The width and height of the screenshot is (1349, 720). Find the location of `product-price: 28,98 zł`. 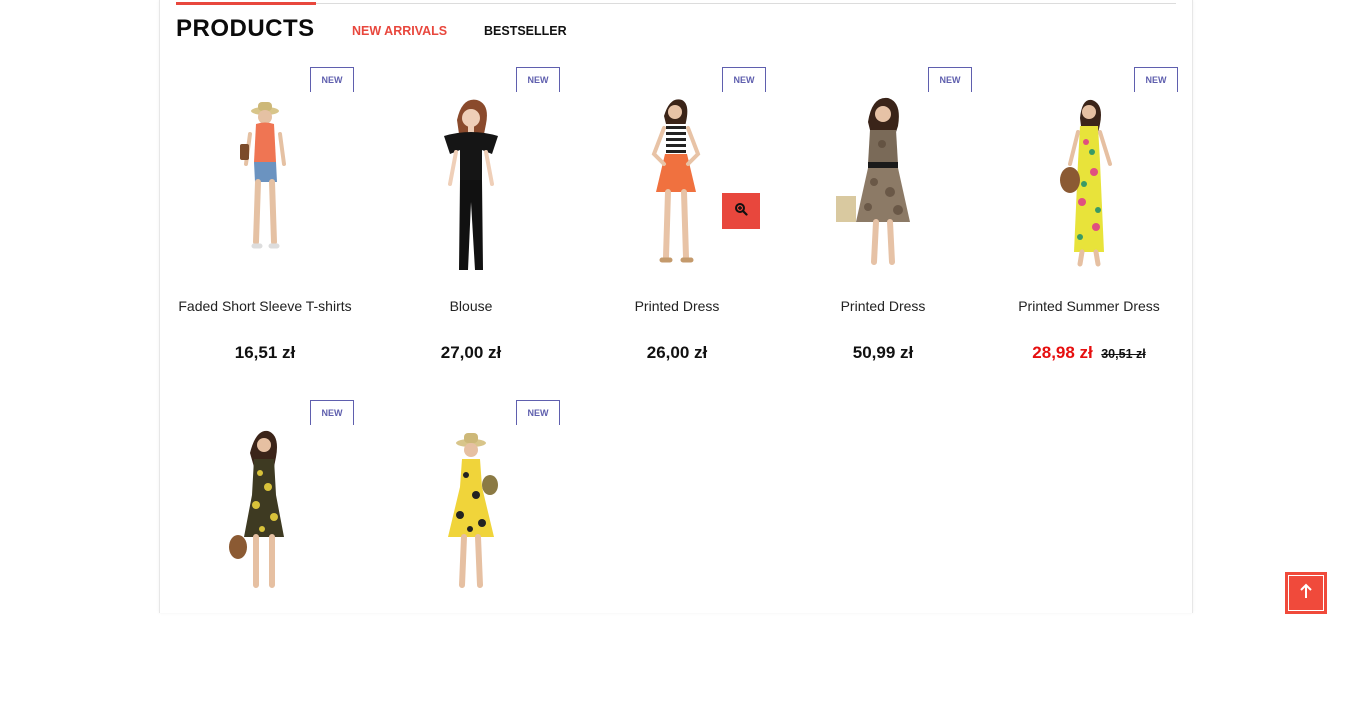

product-price: 28,98 zł is located at coordinates (1062, 352).